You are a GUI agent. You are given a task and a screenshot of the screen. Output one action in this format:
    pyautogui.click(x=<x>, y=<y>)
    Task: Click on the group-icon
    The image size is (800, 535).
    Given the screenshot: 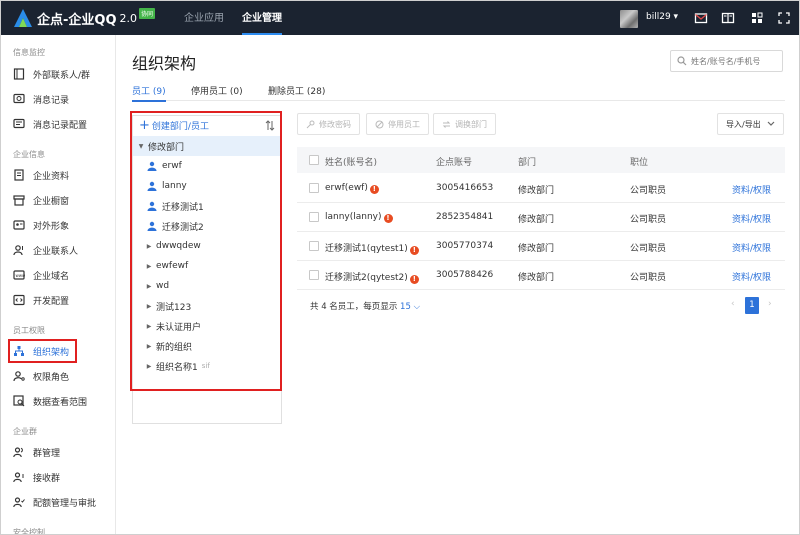 What is the action you would take?
    pyautogui.click(x=18, y=452)
    